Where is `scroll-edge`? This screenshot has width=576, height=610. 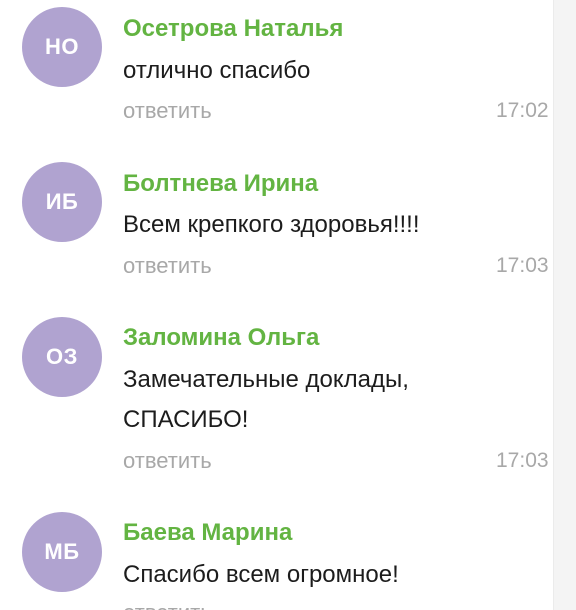 scroll-edge is located at coordinates (564, 305).